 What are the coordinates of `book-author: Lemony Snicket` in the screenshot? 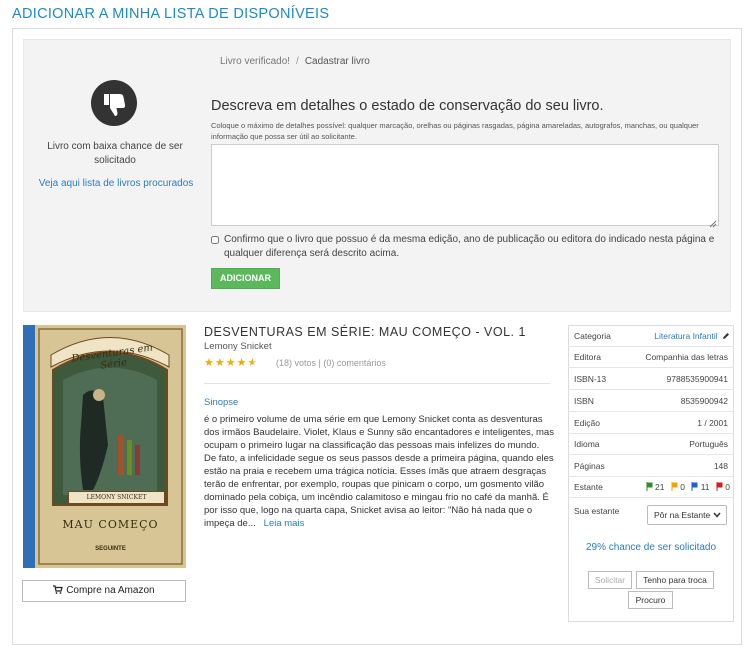 It's located at (238, 346).